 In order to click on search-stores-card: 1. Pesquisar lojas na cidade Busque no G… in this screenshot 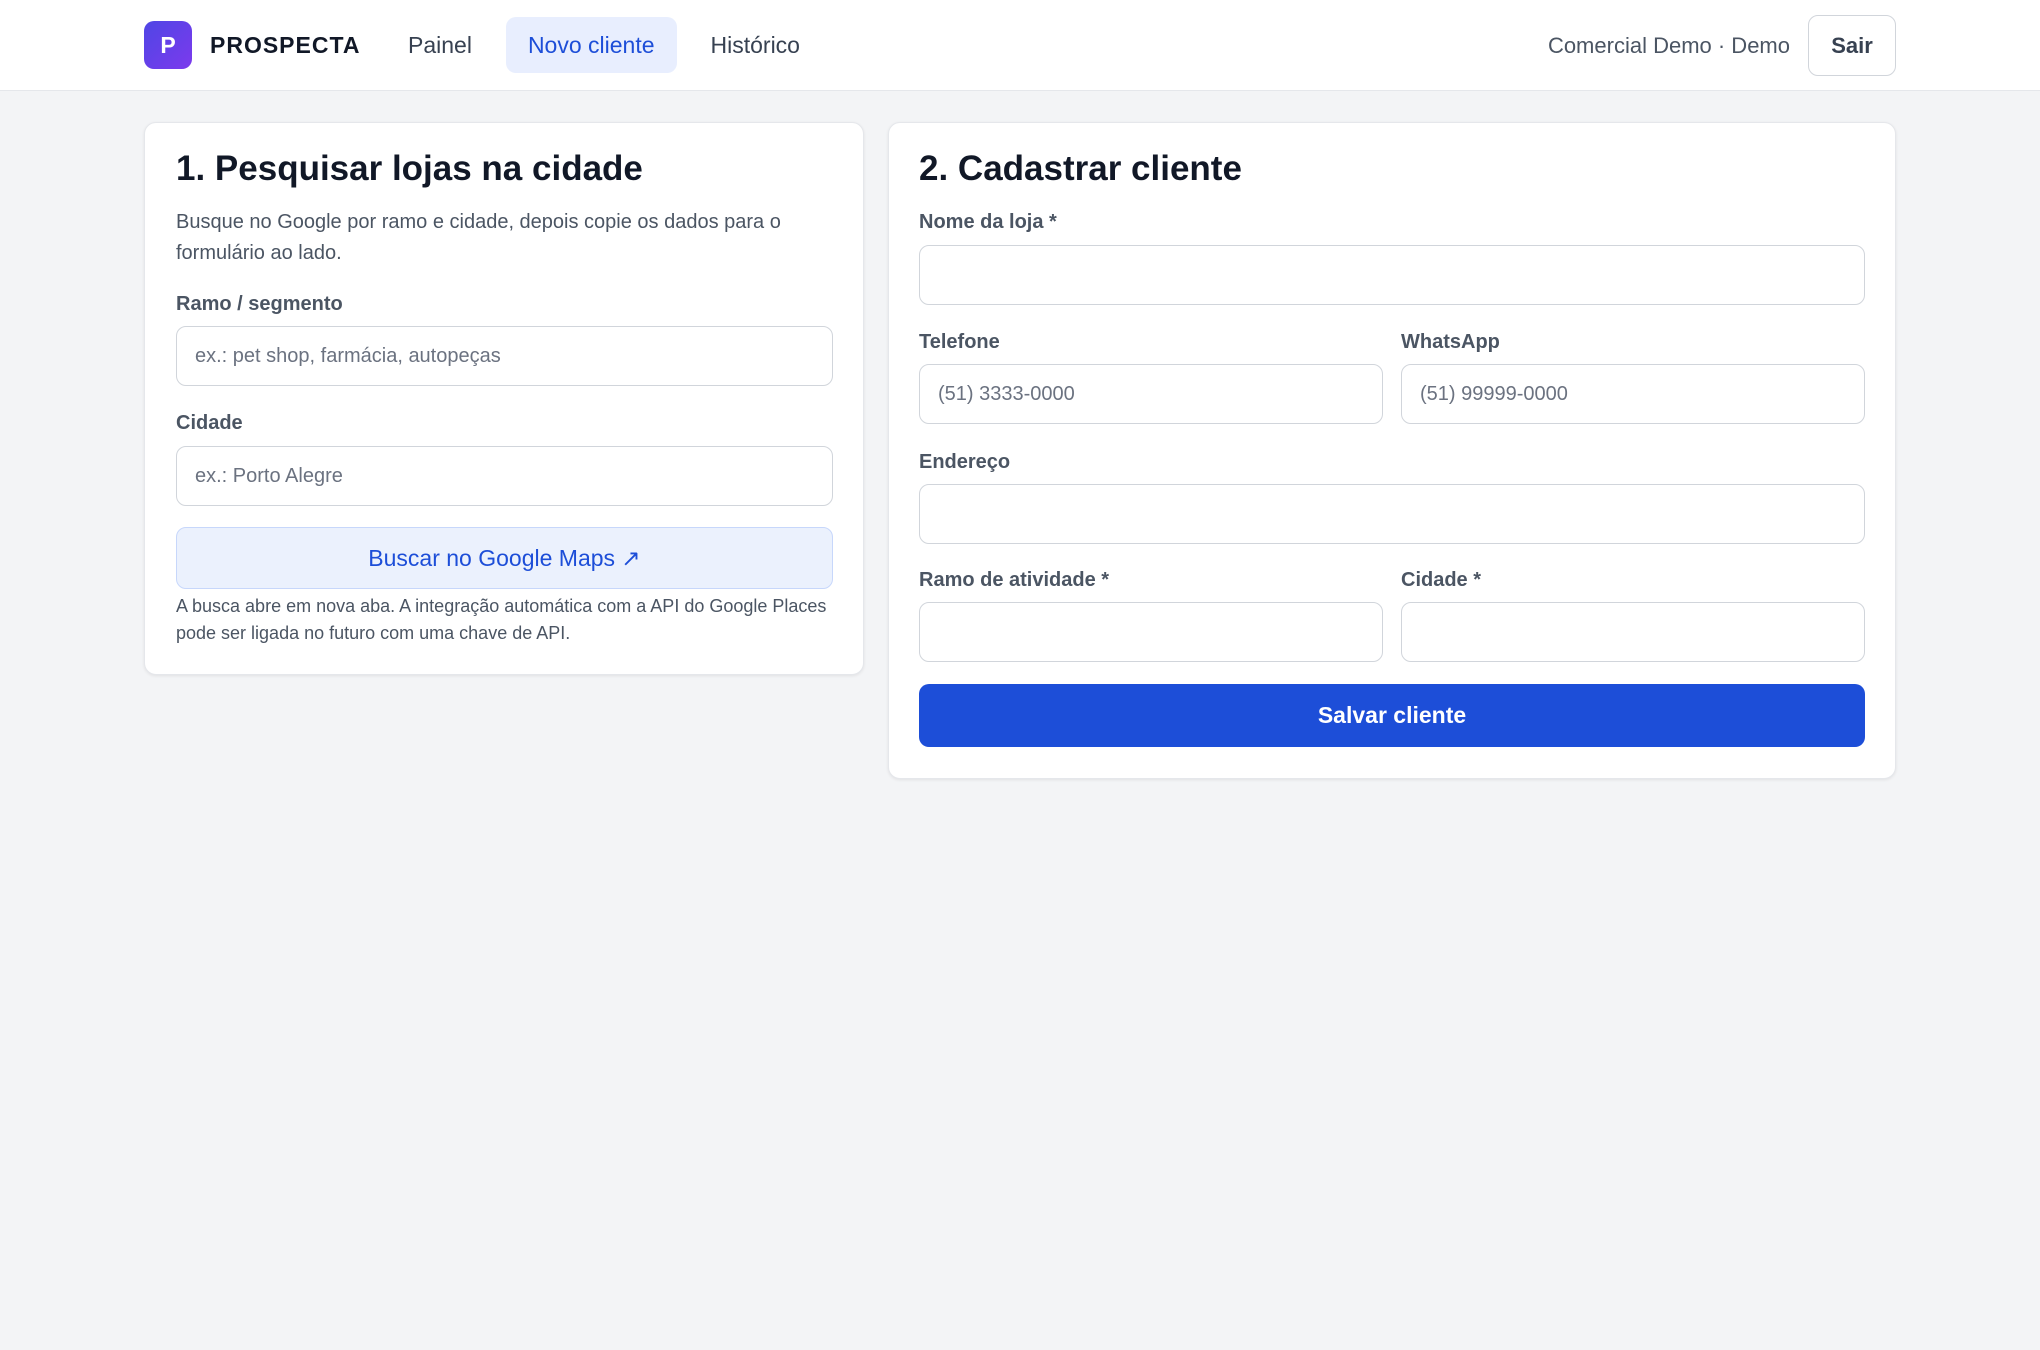, I will do `click(504, 398)`.